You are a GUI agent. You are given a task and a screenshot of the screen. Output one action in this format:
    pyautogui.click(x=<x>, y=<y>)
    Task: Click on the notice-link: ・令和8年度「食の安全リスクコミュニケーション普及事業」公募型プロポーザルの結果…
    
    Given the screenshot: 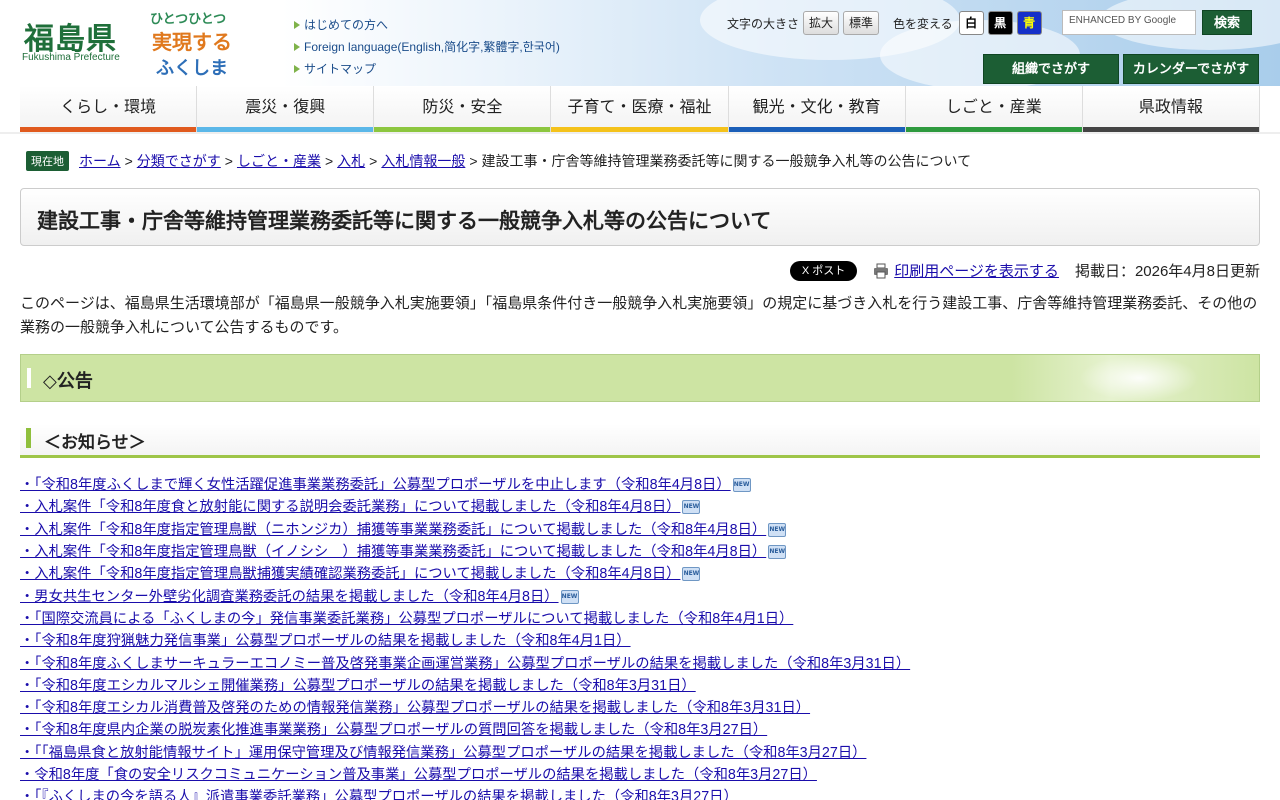 What is the action you would take?
    pyautogui.click(x=418, y=775)
    